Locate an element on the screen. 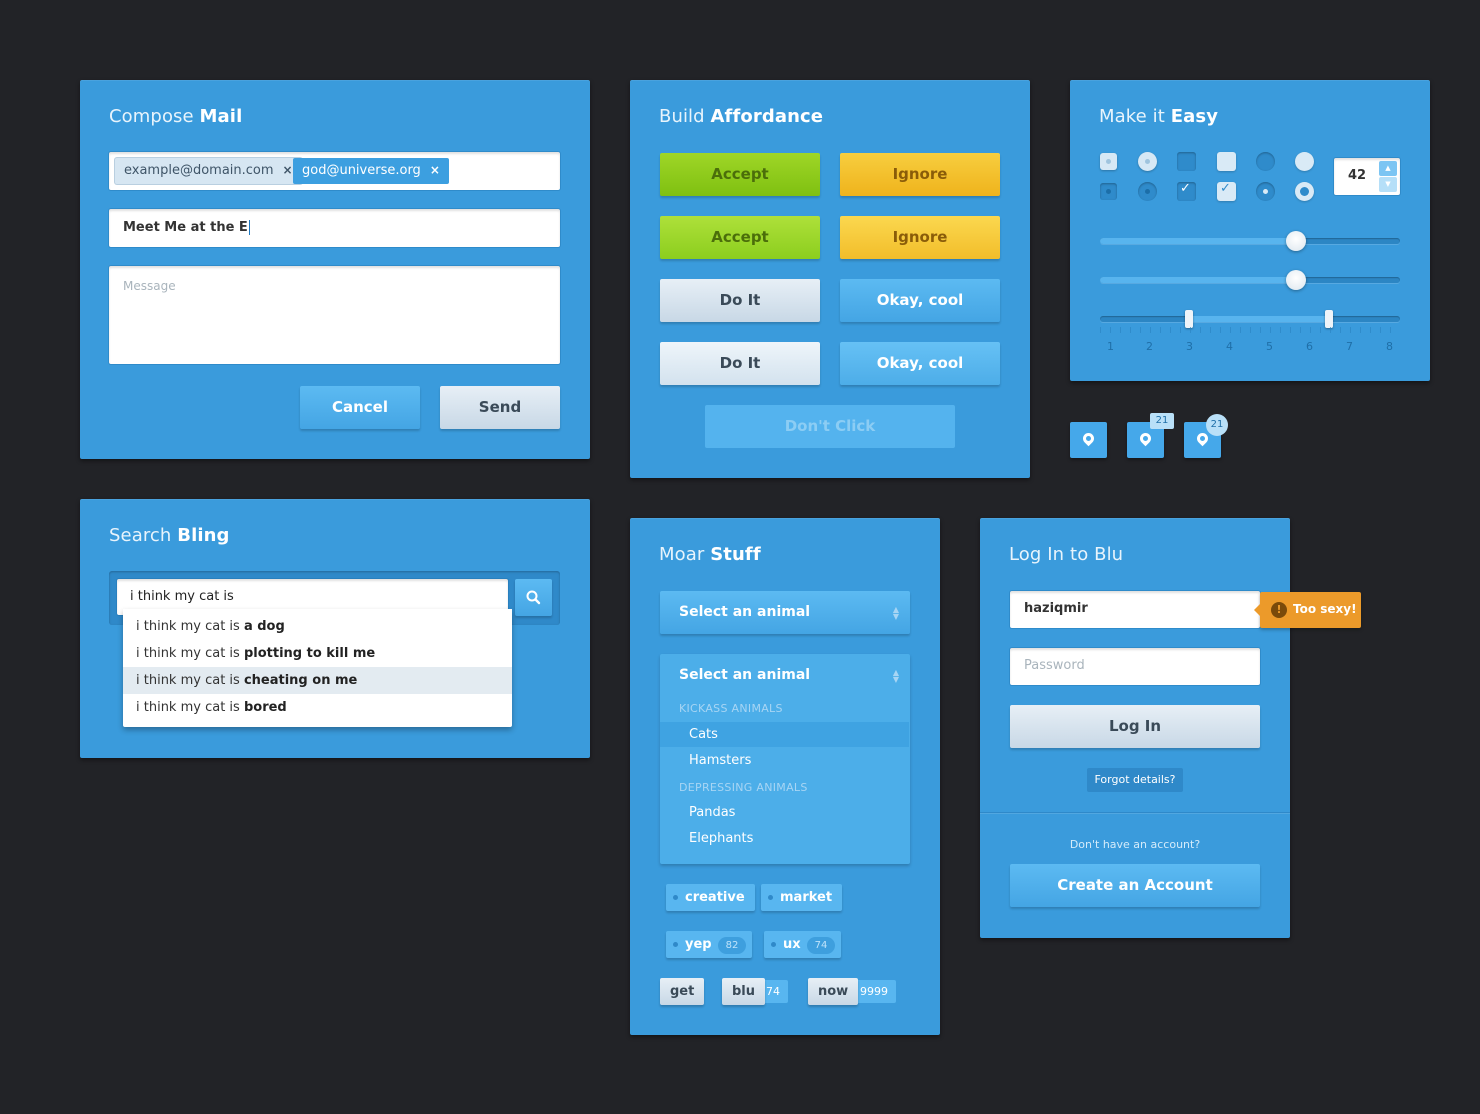 The width and height of the screenshot is (1480, 1114). search-icon is located at coordinates (533, 597).